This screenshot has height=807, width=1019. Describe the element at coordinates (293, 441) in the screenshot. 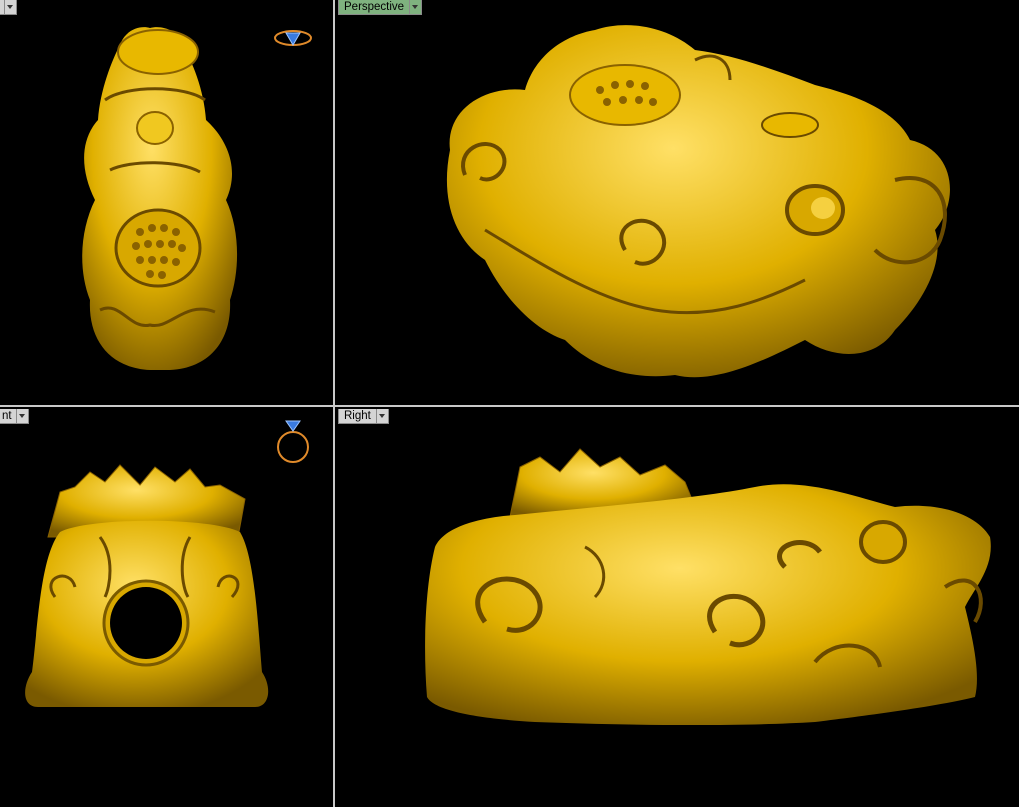

I see `ring-front-view-icon` at that location.